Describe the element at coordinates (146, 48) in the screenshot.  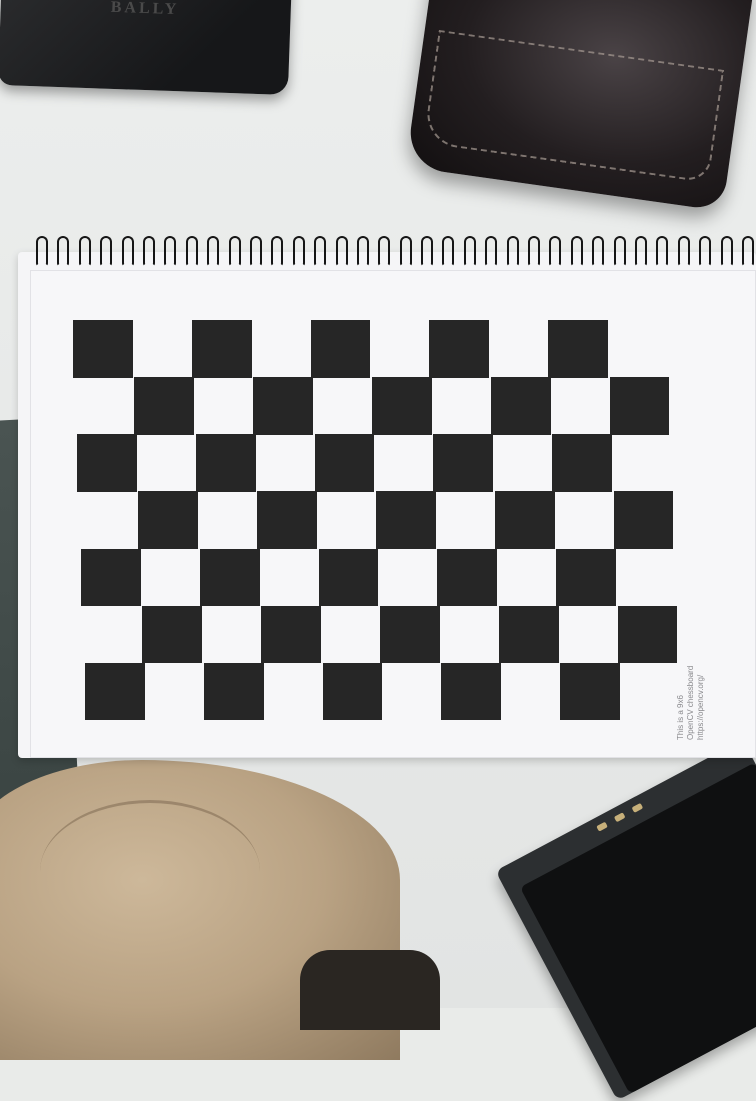
I see `small-black-wallet: BALLY` at that location.